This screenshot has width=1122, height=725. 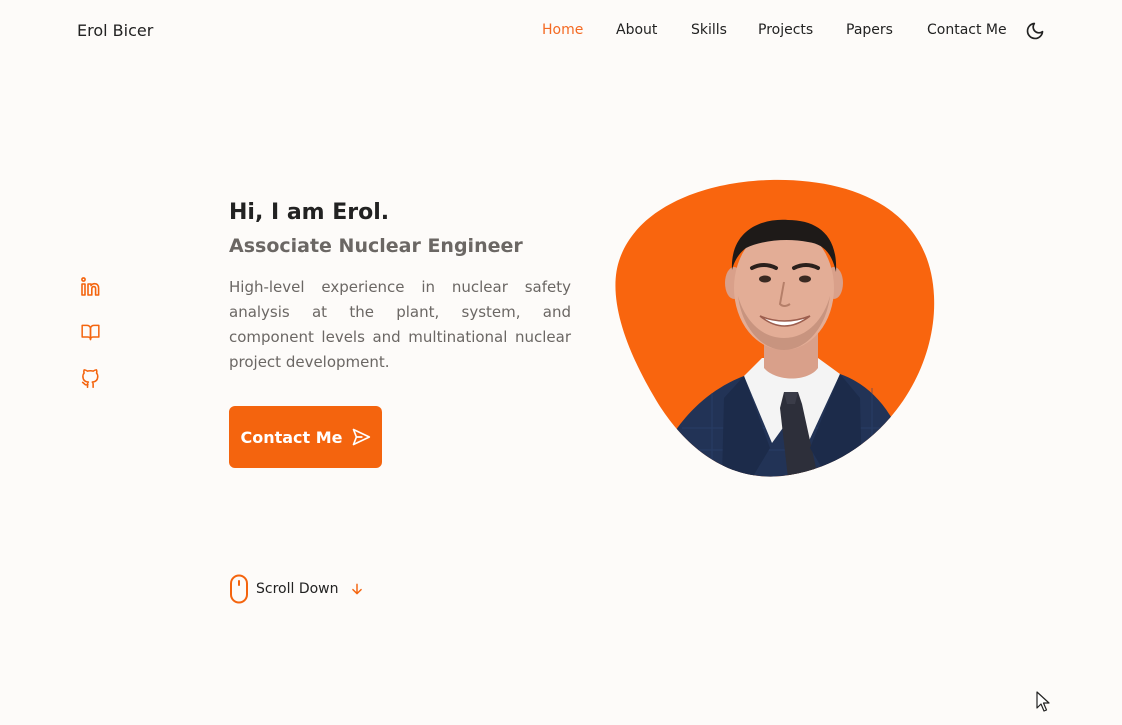 I want to click on theme-toggle-button, so click(x=1035, y=31).